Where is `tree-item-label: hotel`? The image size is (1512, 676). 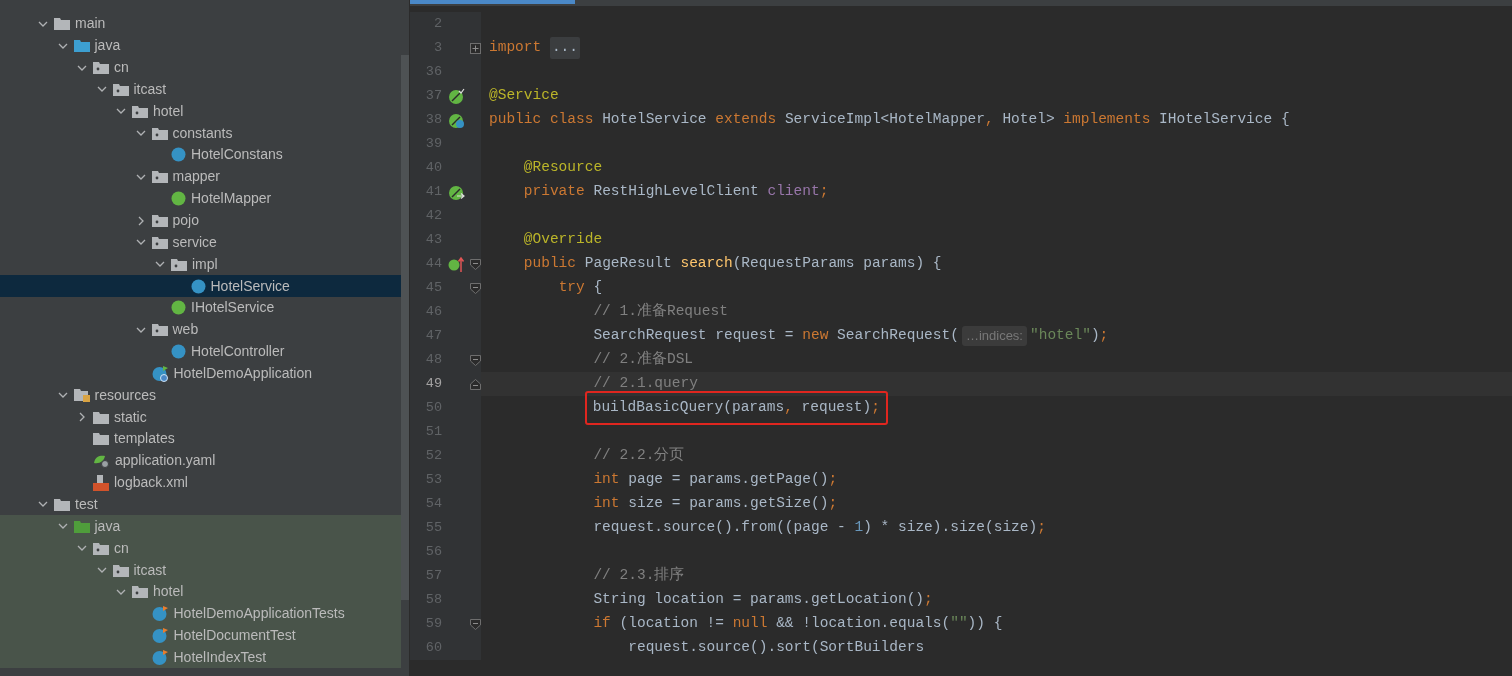
tree-item-label: hotel is located at coordinates (168, 111).